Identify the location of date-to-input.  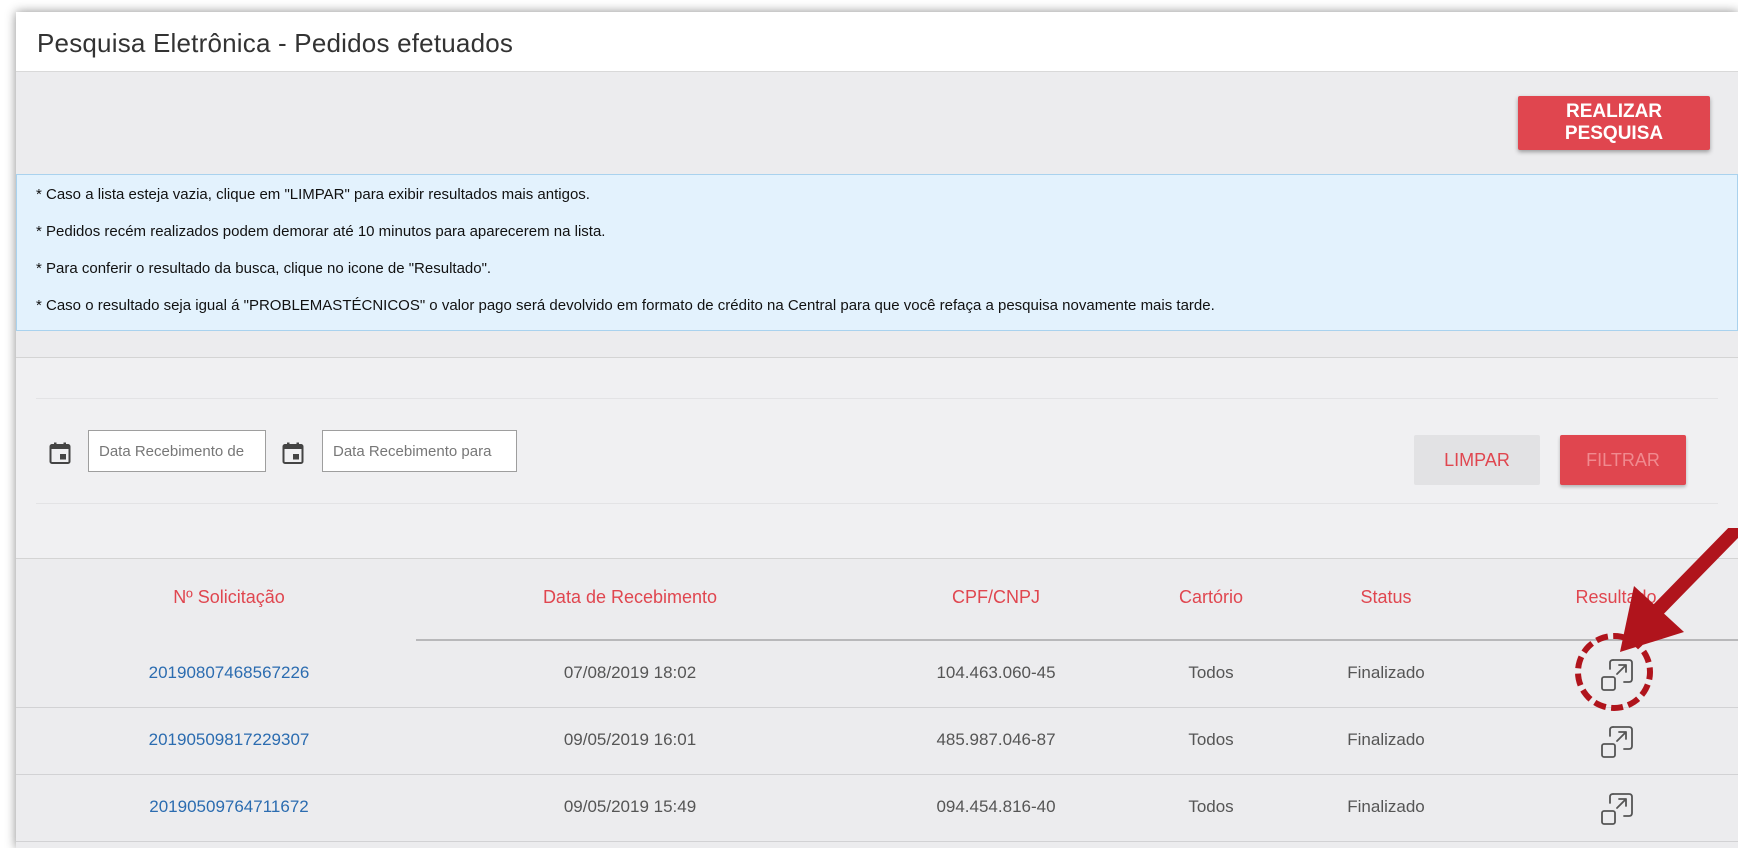
(419, 451).